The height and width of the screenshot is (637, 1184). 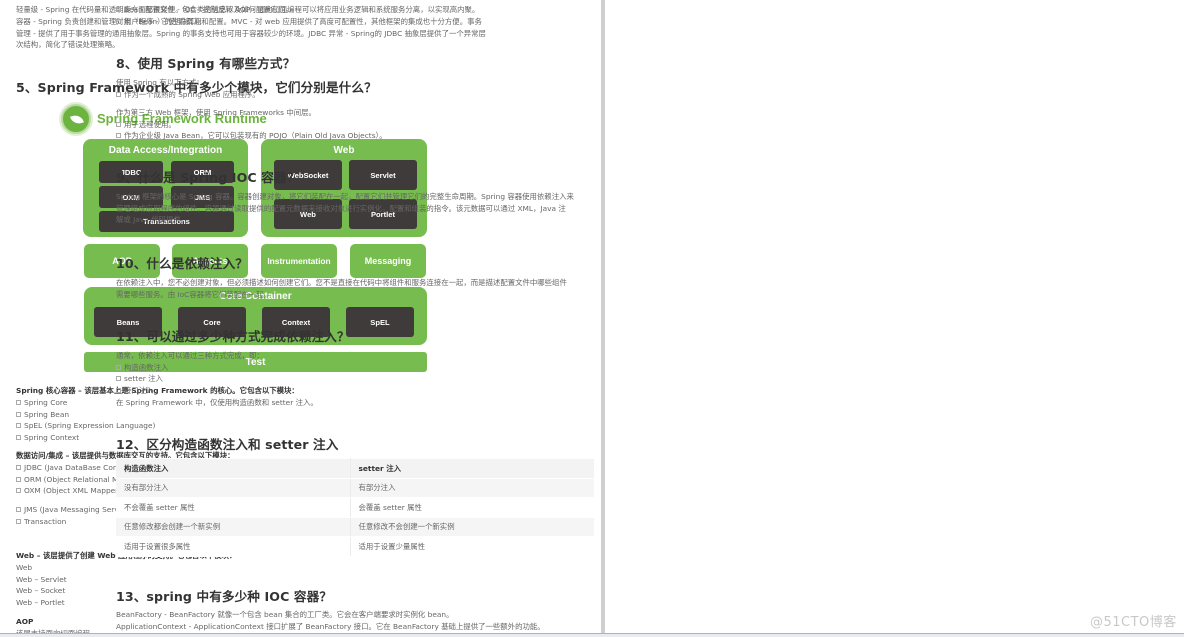 What do you see at coordinates (190, 355) in the screenshot?
I see `q11-intro: 通常，依赖注入可以通过三种方式完成，即：` at bounding box center [190, 355].